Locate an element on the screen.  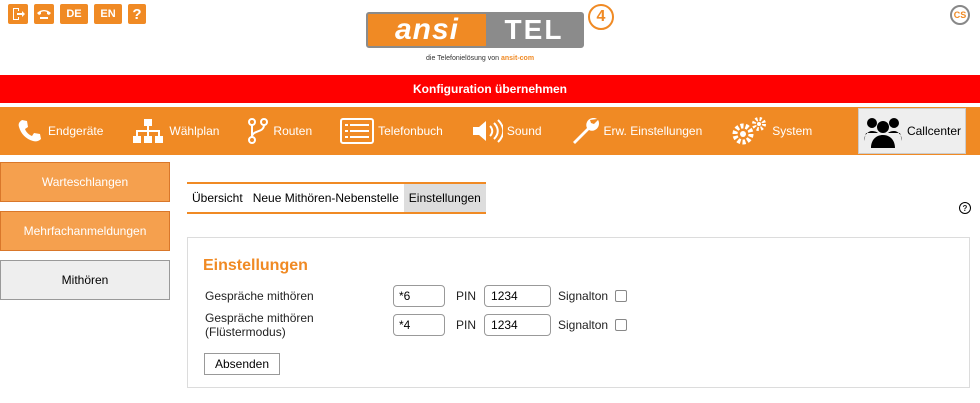
gears-icon is located at coordinates (749, 131).